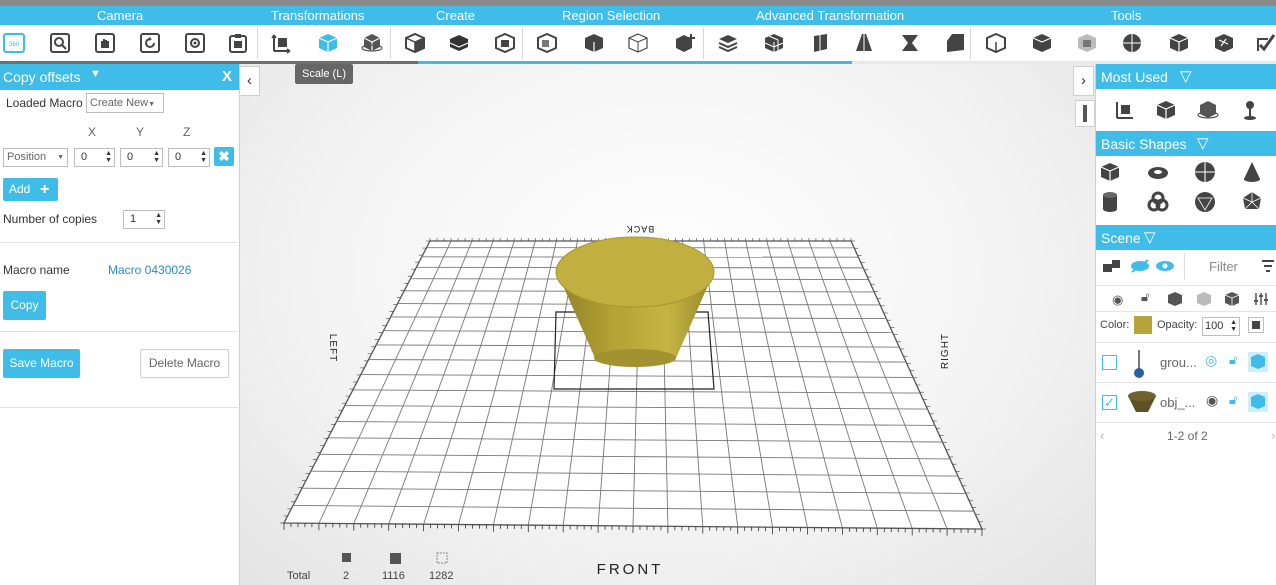 The image size is (1276, 585). Describe the element at coordinates (455, 15) in the screenshot. I see `category-create: Create` at that location.